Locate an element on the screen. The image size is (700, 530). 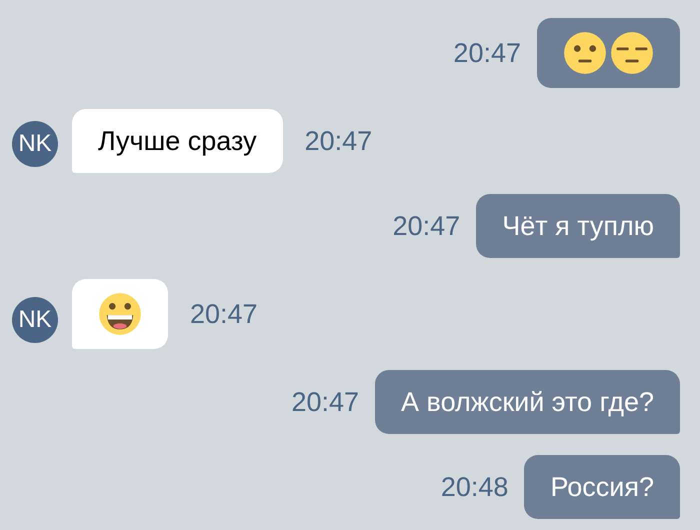
message-bubble: А волжский это где? is located at coordinates (527, 402).